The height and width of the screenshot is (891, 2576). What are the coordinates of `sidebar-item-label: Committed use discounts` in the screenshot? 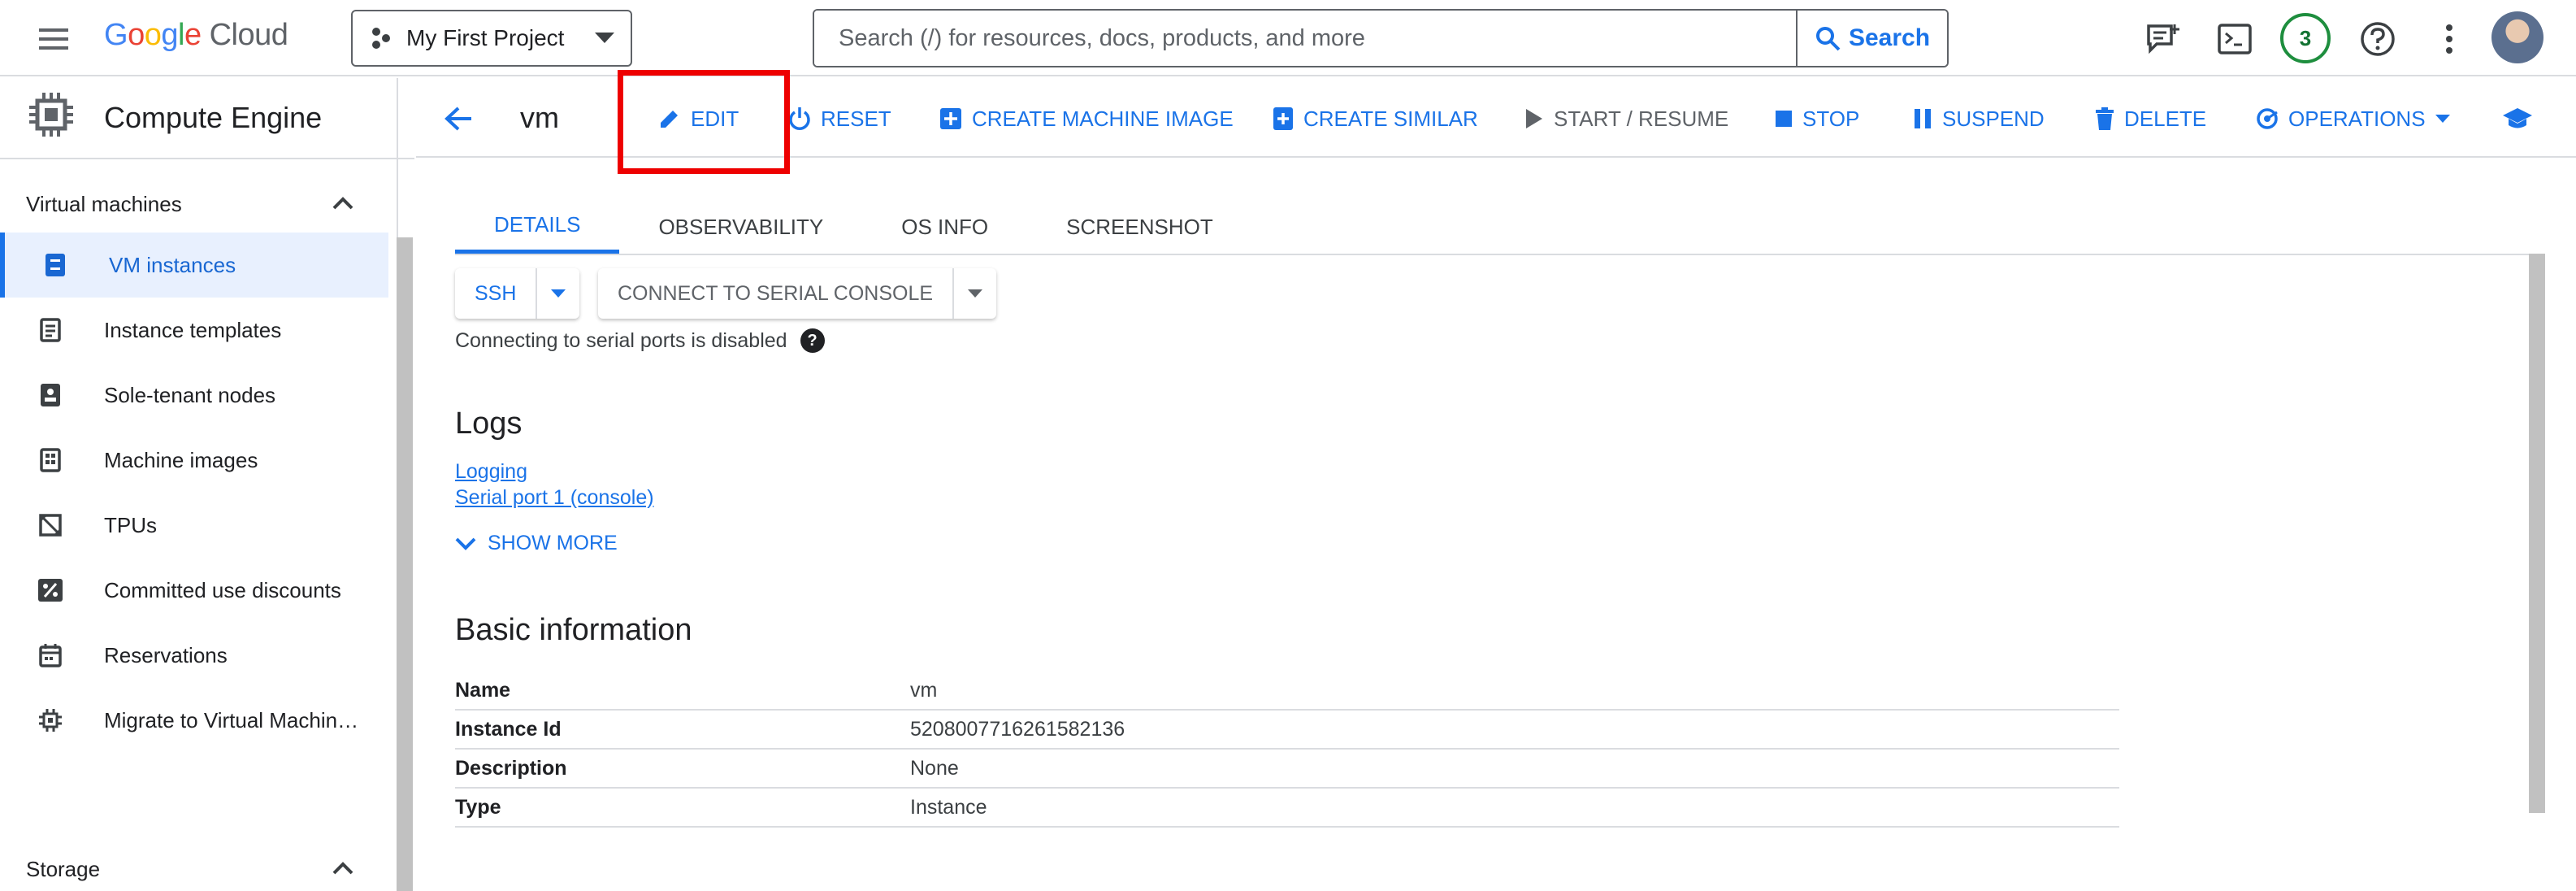 It's located at (223, 589).